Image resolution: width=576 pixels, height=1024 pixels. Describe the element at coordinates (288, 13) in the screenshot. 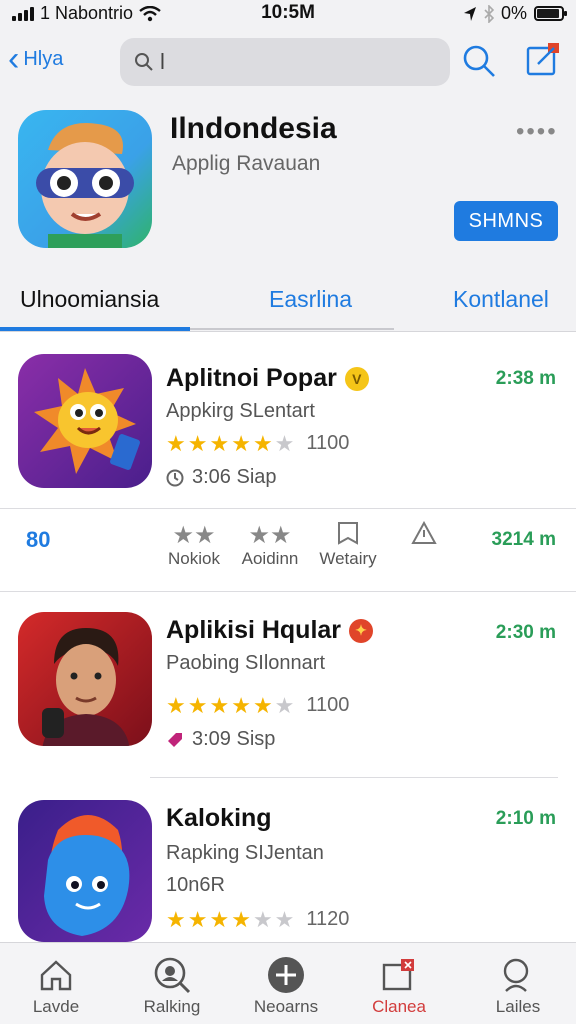

I see `status-bar: 1 Nabontrio 10:5M 0%` at that location.